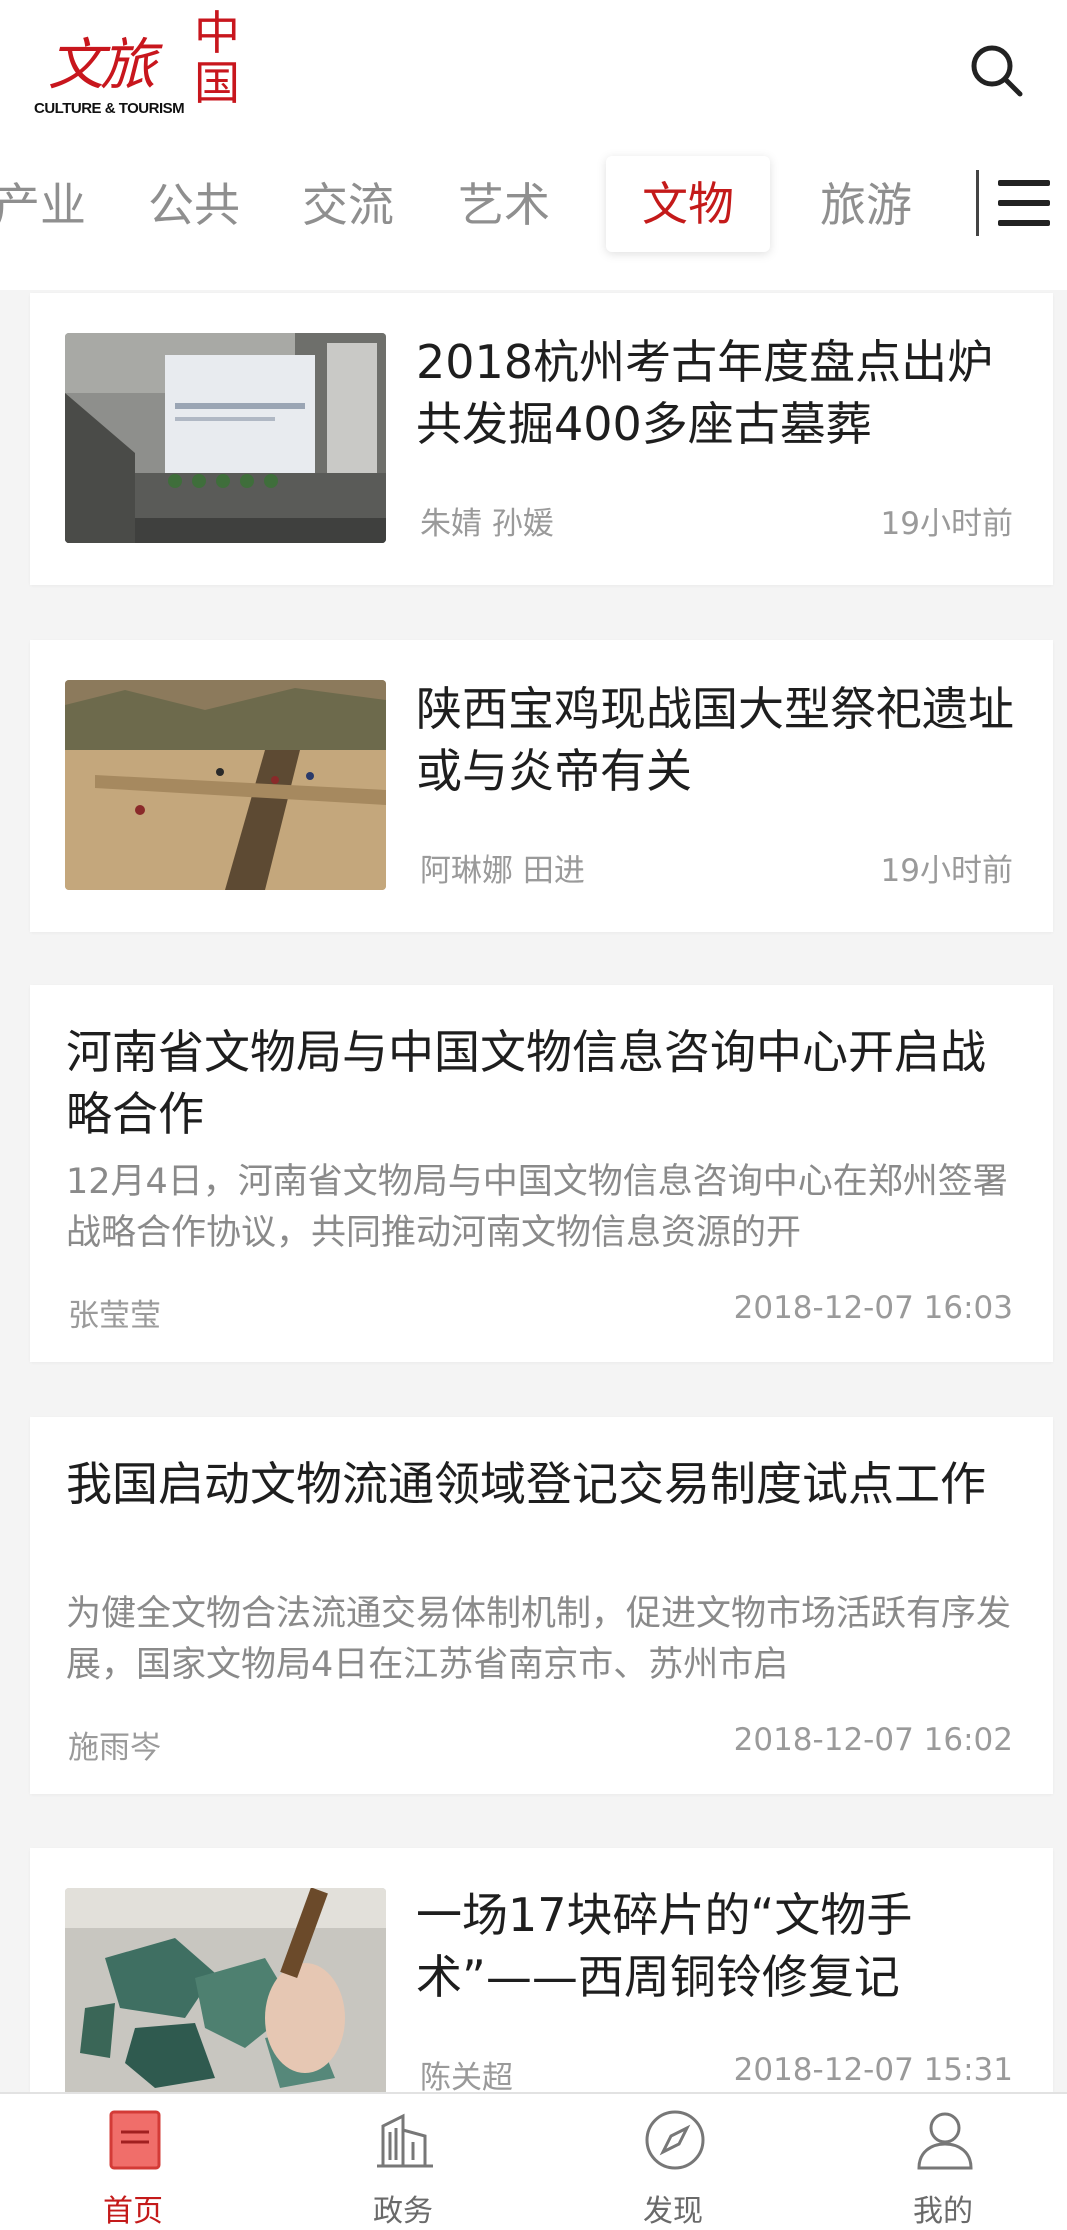 This screenshot has height=2230, width=1067. I want to click on news-author: 施雨岑, so click(114, 1748).